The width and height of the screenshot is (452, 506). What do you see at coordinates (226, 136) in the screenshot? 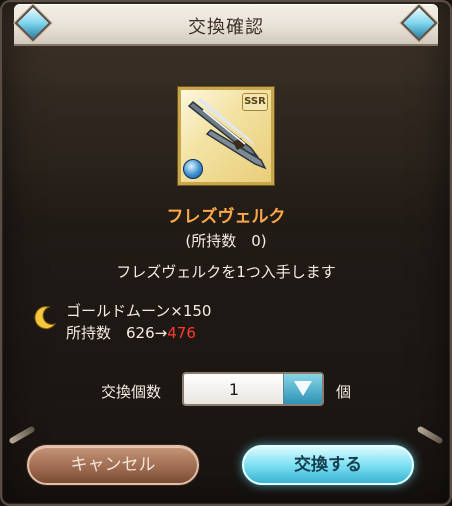
I see `item-thumbnail: SSR` at bounding box center [226, 136].